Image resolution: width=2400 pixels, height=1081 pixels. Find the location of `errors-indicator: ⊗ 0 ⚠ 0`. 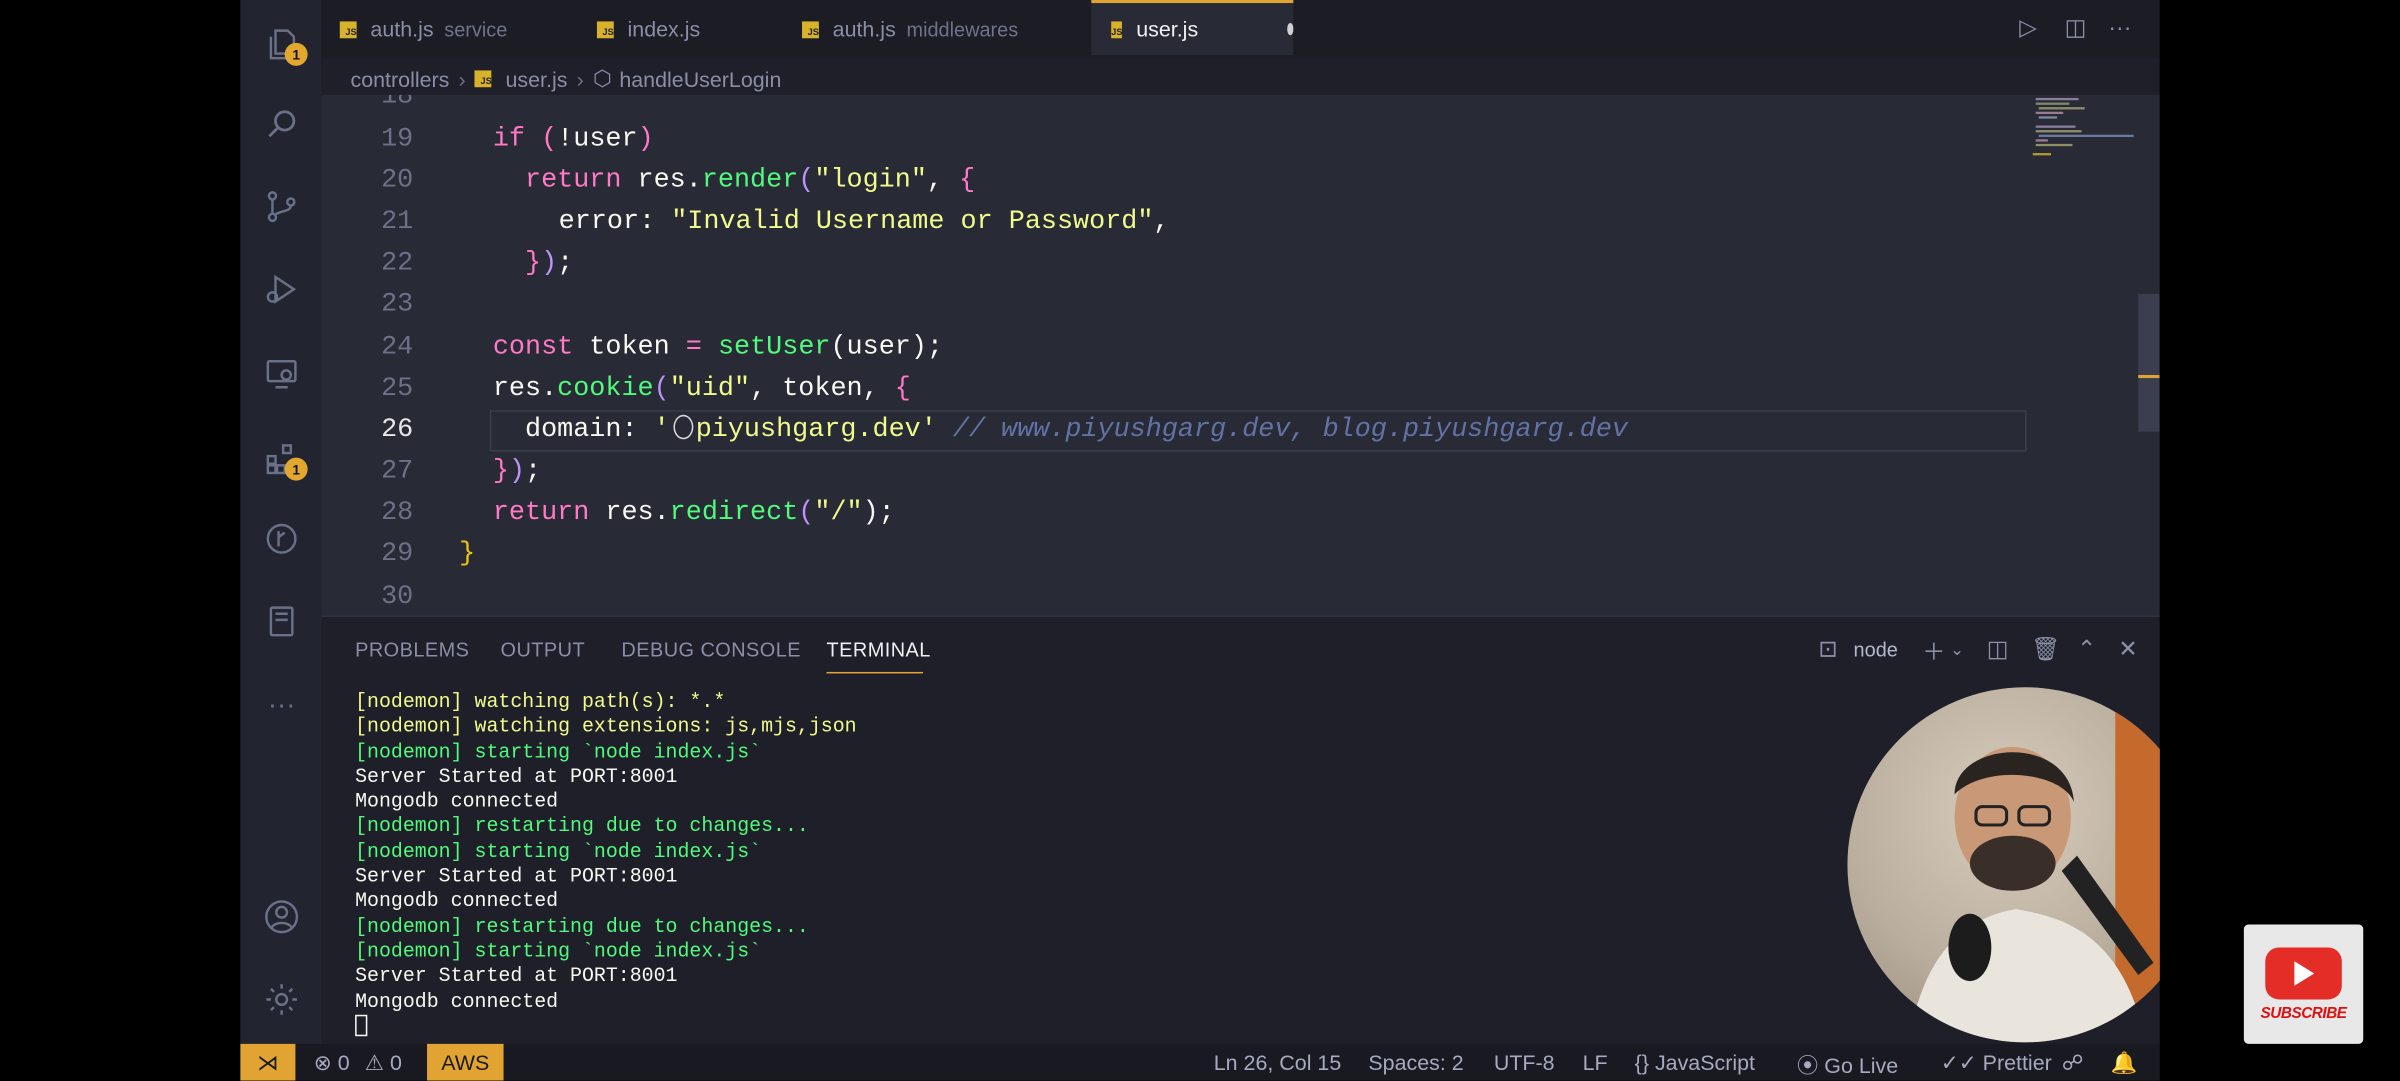

errors-indicator: ⊗ 0 ⚠ 0 is located at coordinates (358, 1063).